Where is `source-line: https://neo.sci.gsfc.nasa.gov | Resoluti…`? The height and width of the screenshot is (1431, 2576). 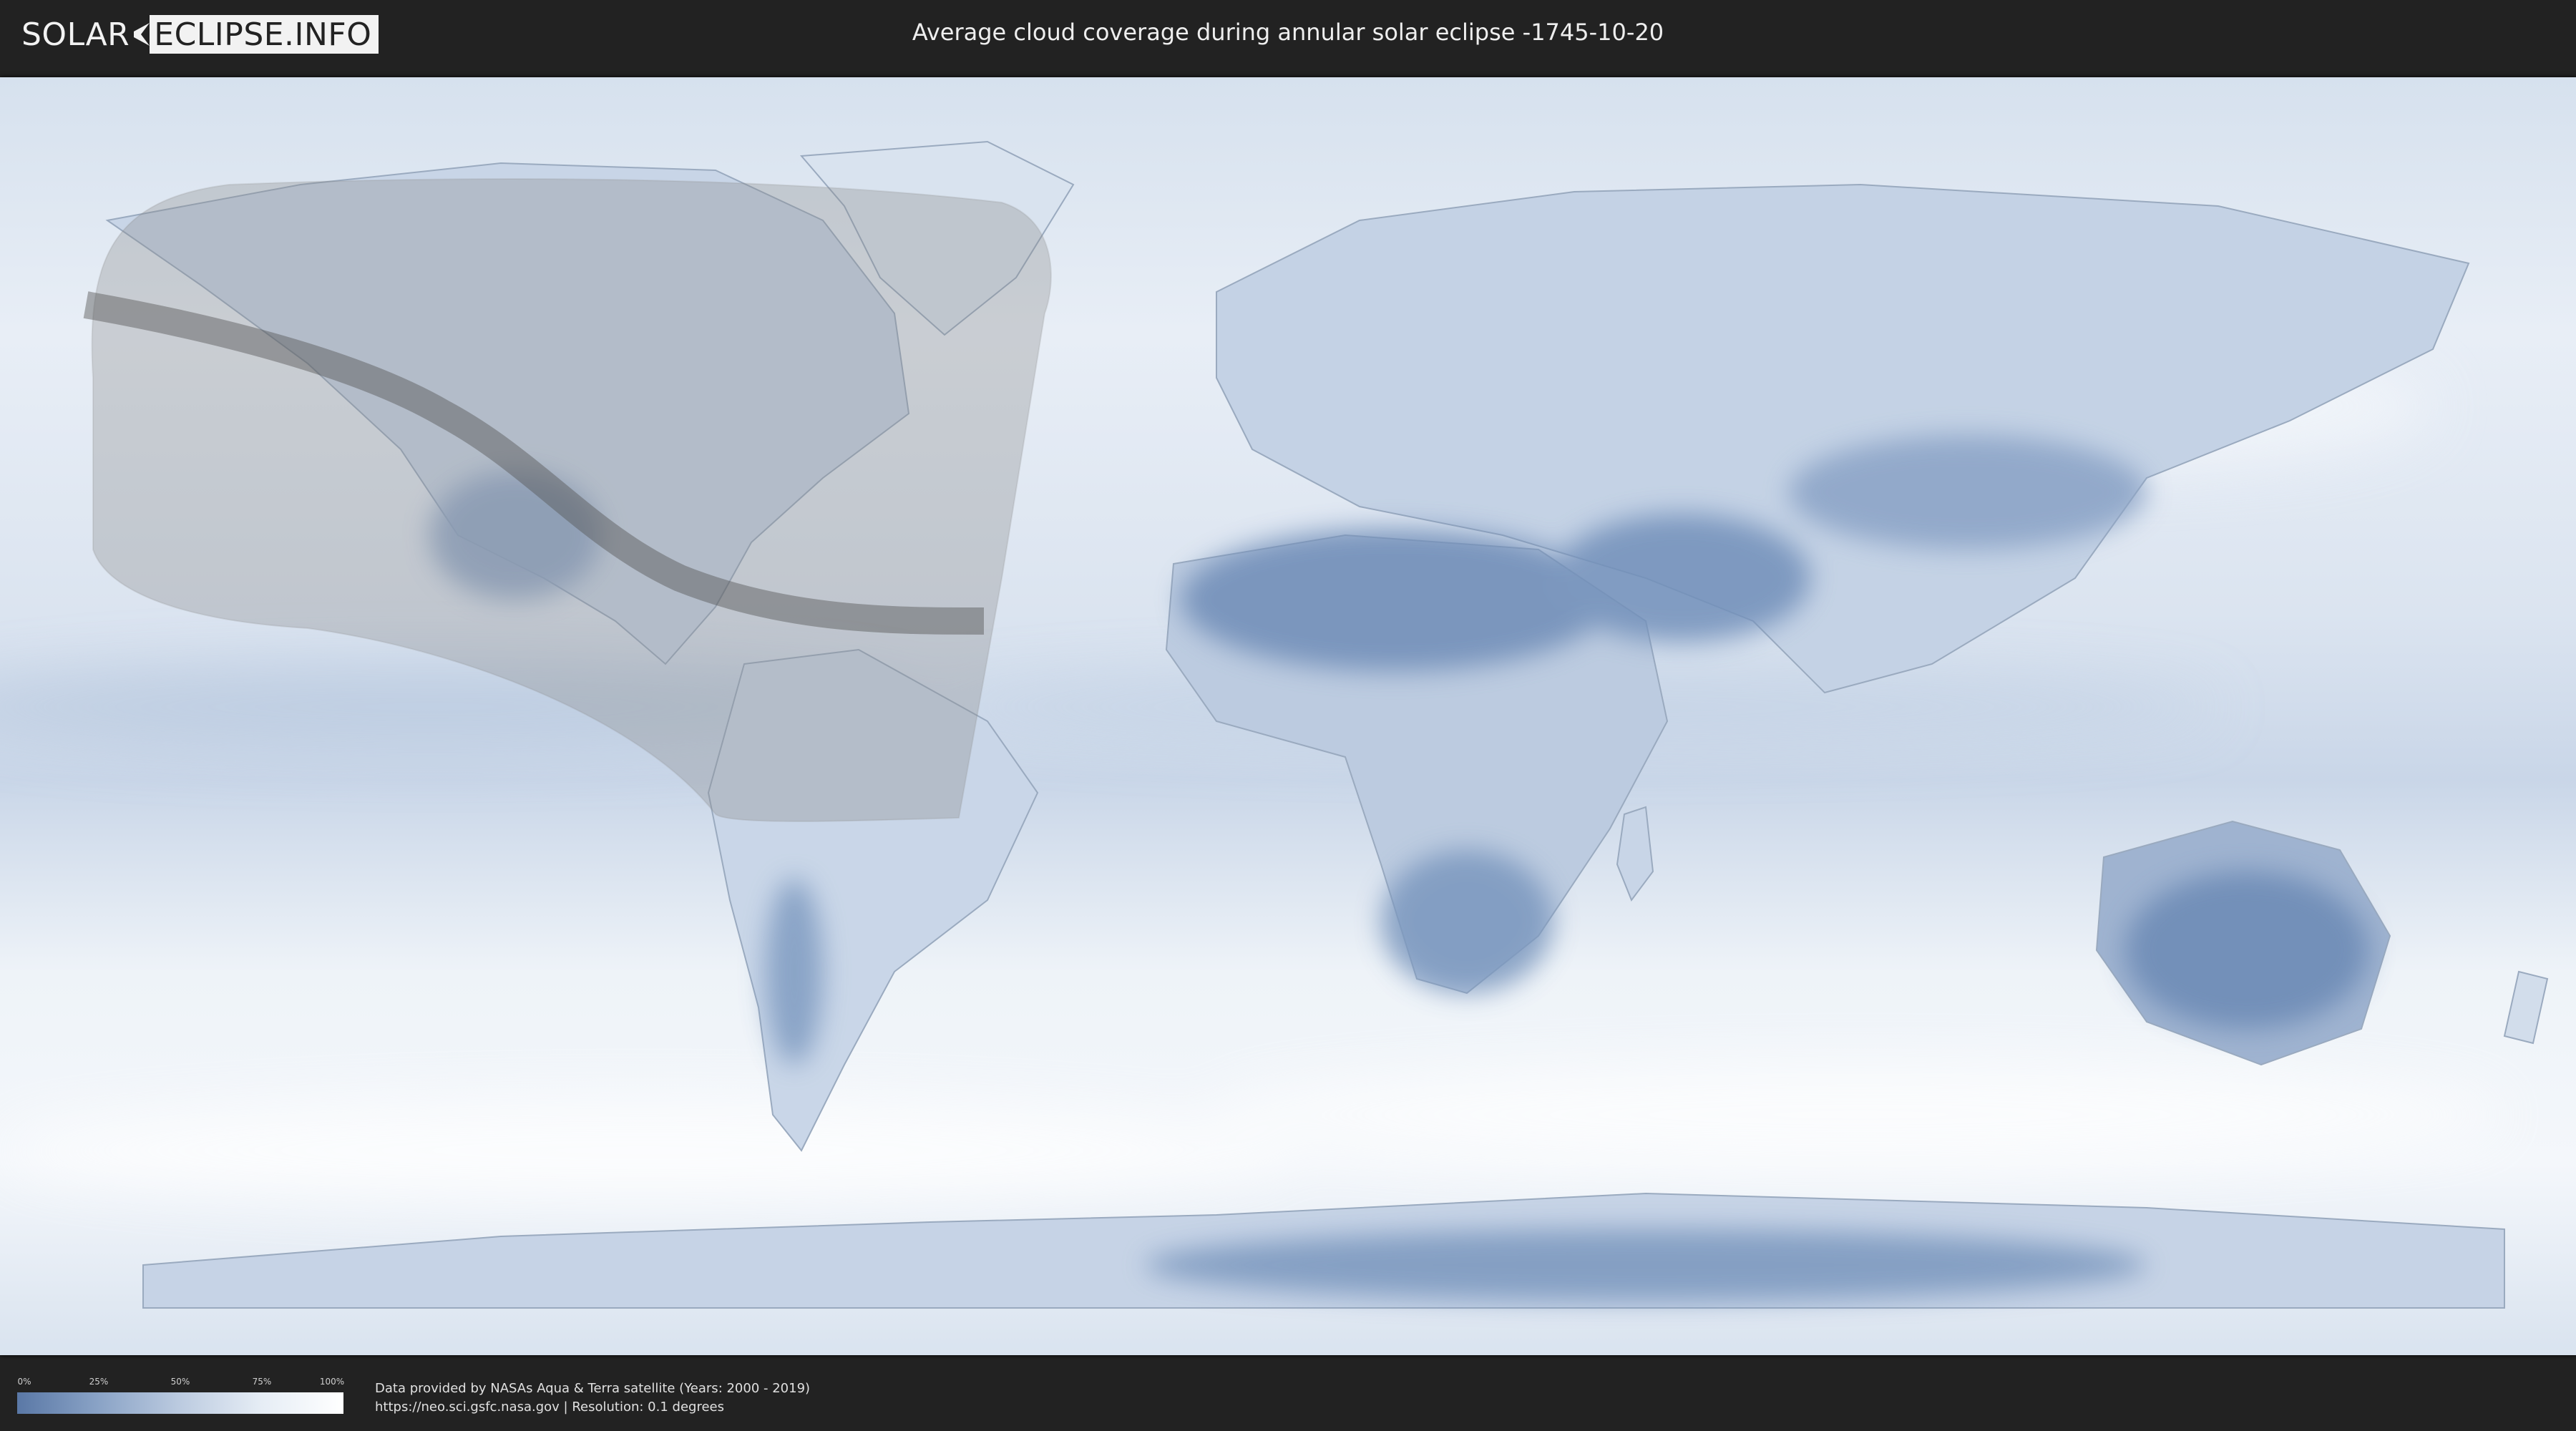
source-line: https://neo.sci.gsfc.nasa.gov | Resoluti… is located at coordinates (592, 1407).